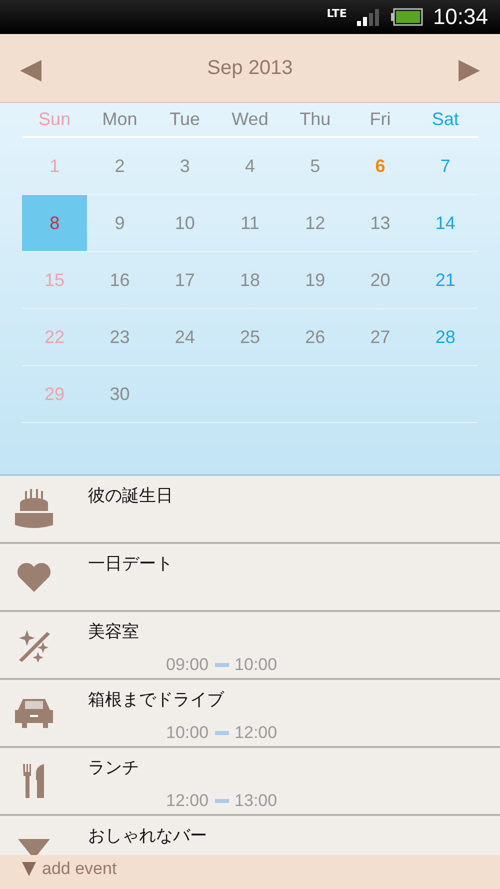 The height and width of the screenshot is (889, 500). I want to click on day-cell: 25, so click(250, 337).